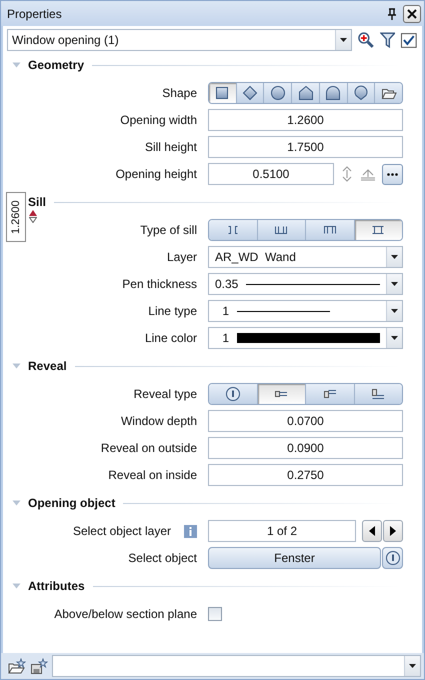  What do you see at coordinates (305, 475) in the screenshot?
I see `number-field: 0.2750` at bounding box center [305, 475].